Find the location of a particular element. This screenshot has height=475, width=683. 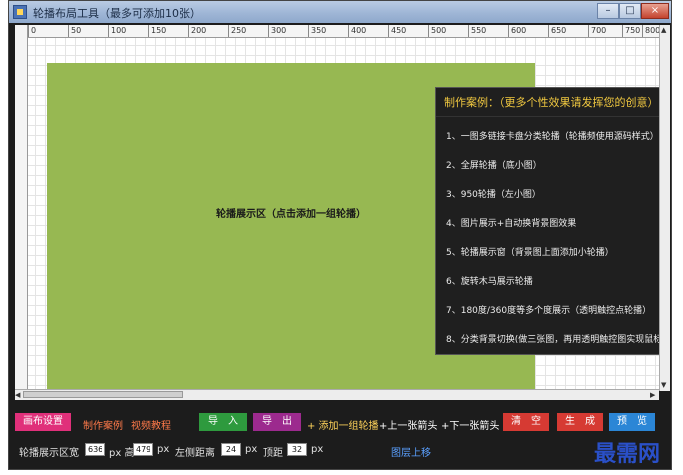

case-item: 8、分类背景切换(做三张图，再用透明触控图实现鼠标 is located at coordinates (552, 340).